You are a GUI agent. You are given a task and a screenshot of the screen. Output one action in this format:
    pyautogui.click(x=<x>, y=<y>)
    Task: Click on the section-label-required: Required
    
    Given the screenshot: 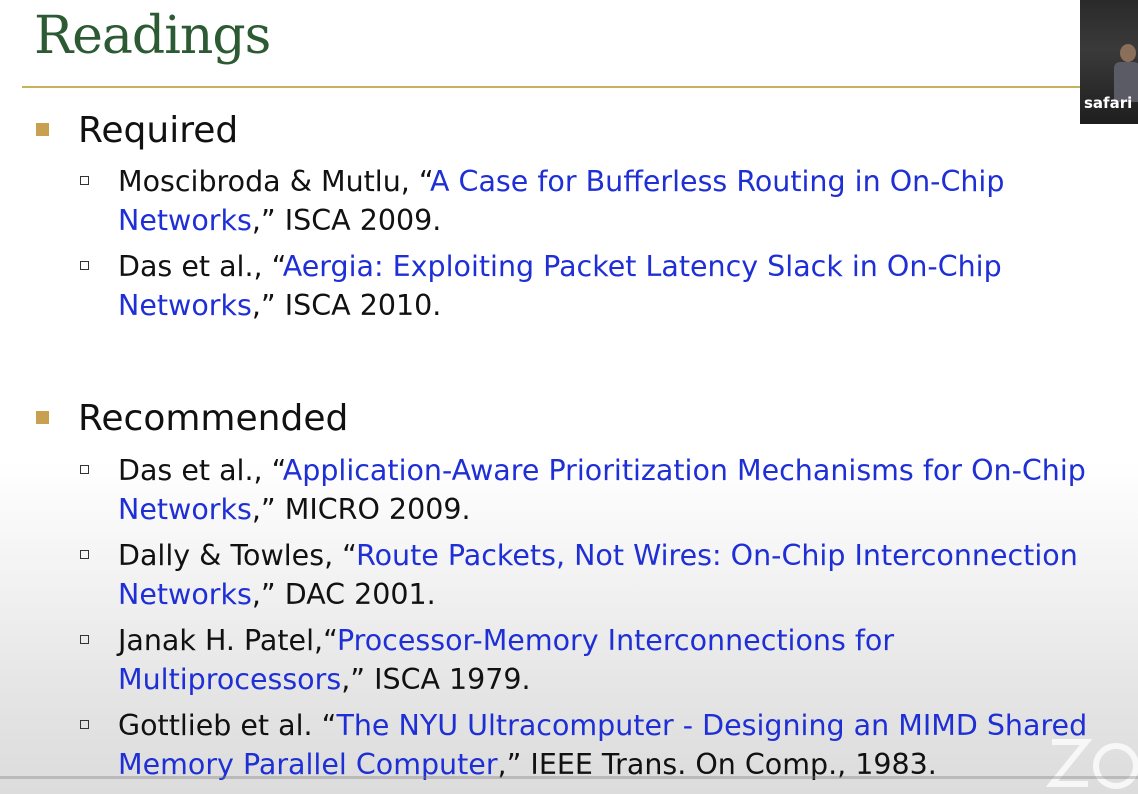 What is the action you would take?
    pyautogui.click(x=158, y=130)
    